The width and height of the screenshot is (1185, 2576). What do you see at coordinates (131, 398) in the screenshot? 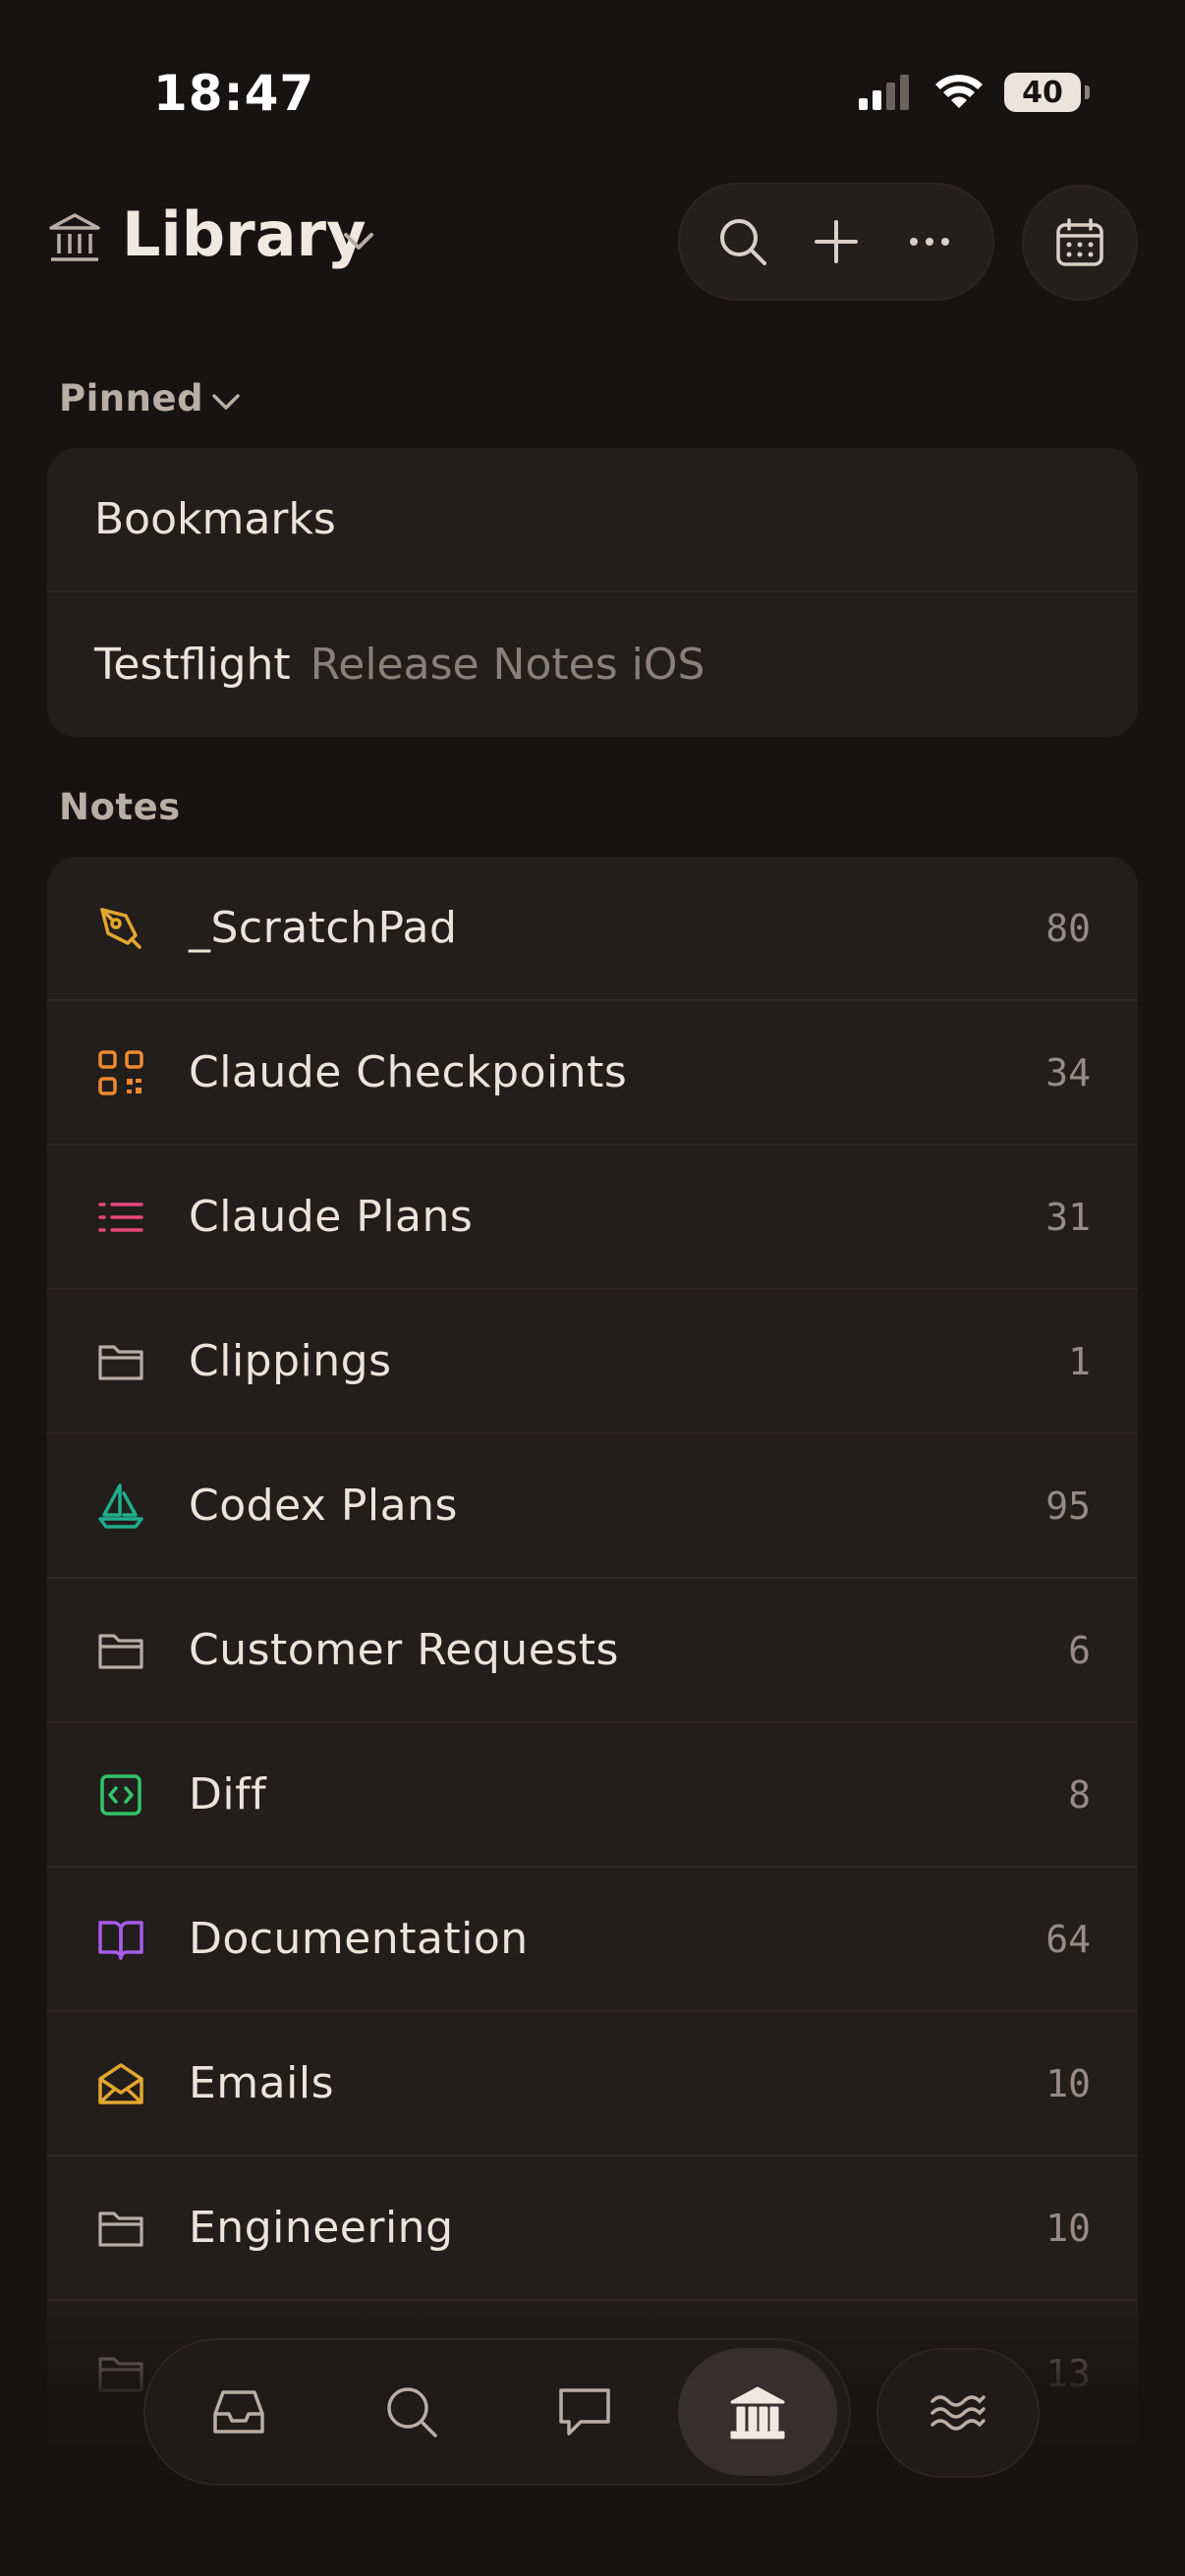
I see `pinned-section-label: Pinned` at bounding box center [131, 398].